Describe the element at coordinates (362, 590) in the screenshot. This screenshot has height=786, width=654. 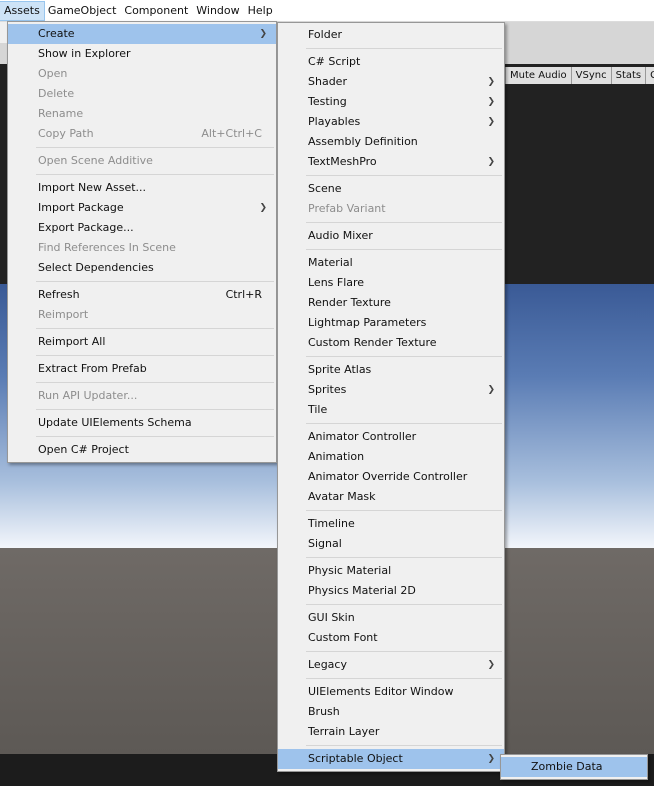
I see `menu-item-label: Physics Material 2D` at that location.